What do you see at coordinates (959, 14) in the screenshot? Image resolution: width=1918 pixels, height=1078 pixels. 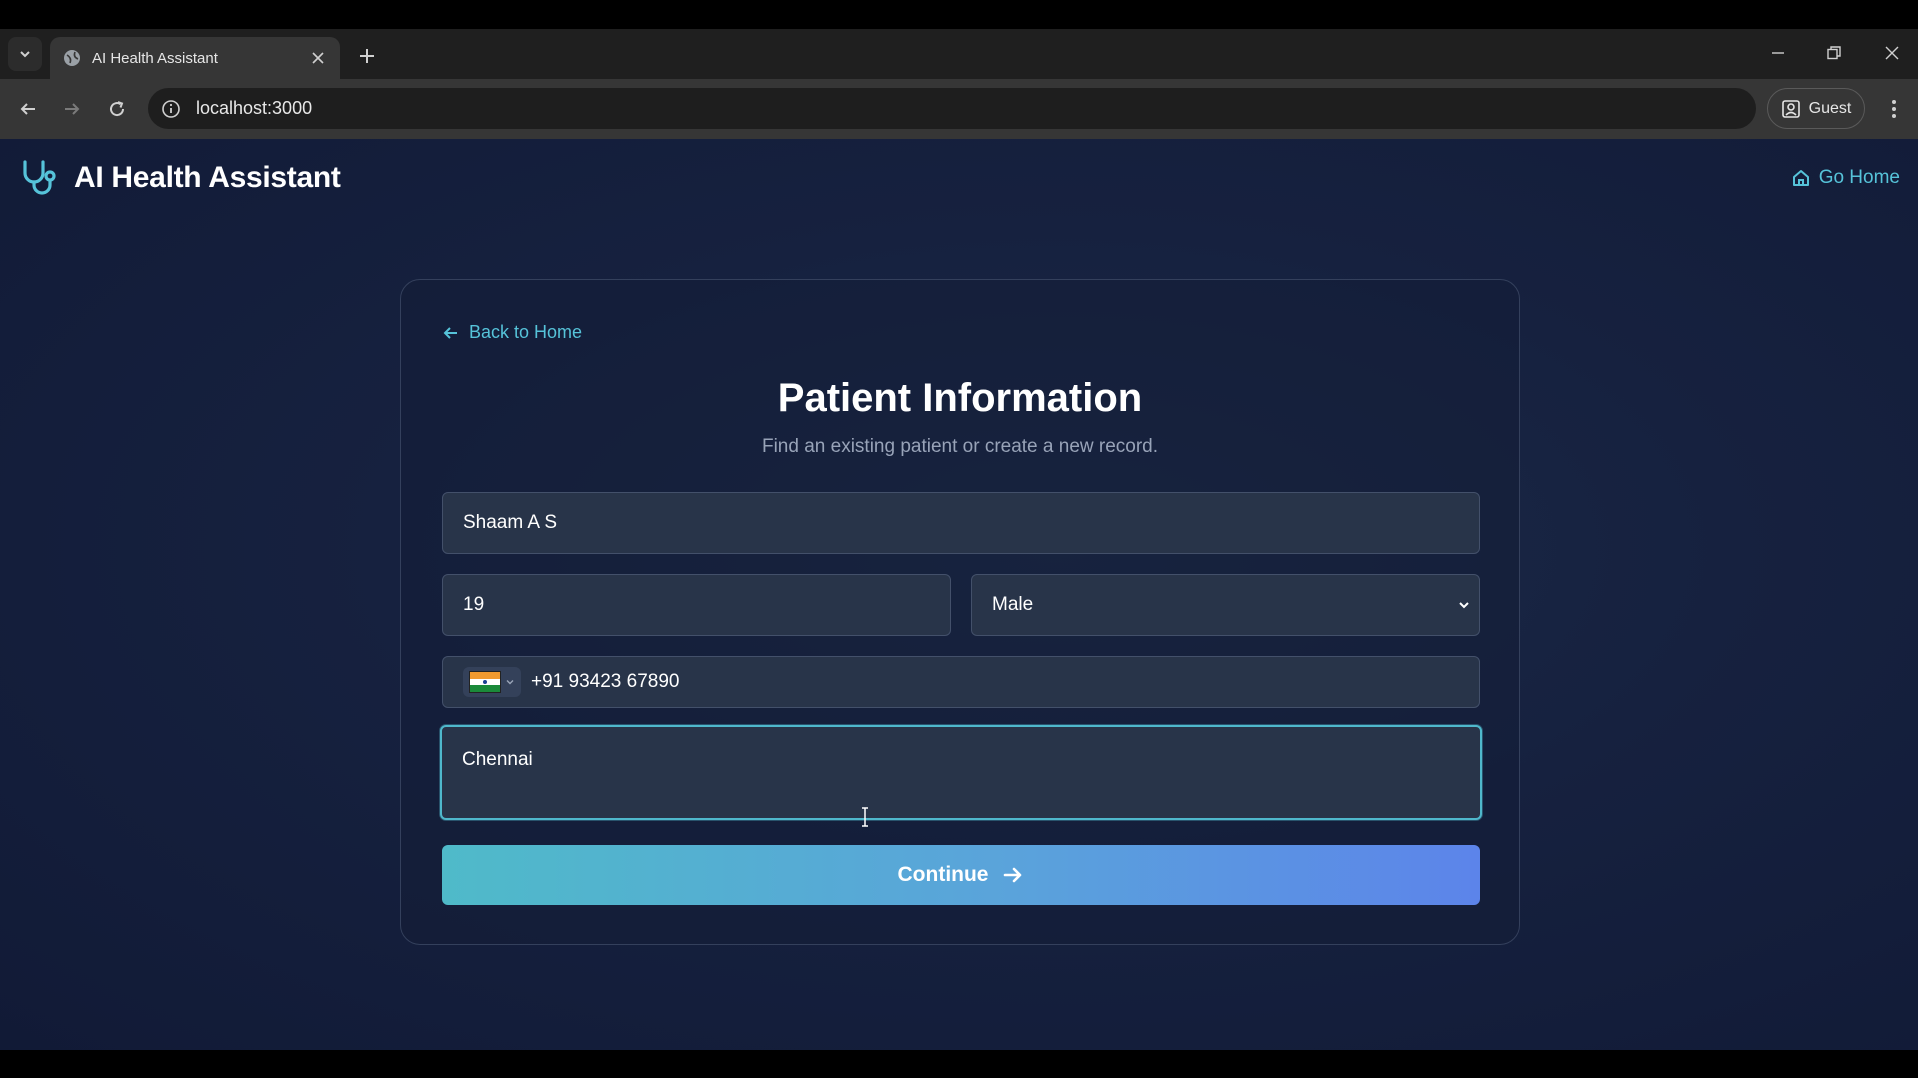 I see `window-top-edge` at bounding box center [959, 14].